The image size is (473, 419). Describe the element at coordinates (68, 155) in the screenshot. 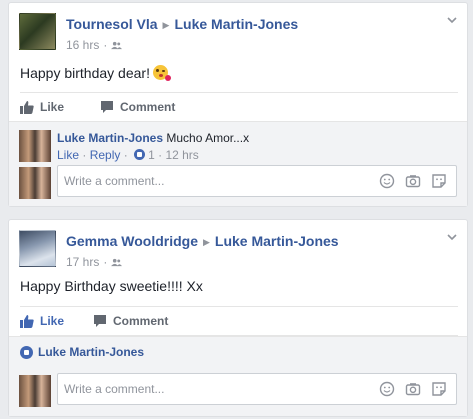

I see `comment-like-link: Like` at that location.